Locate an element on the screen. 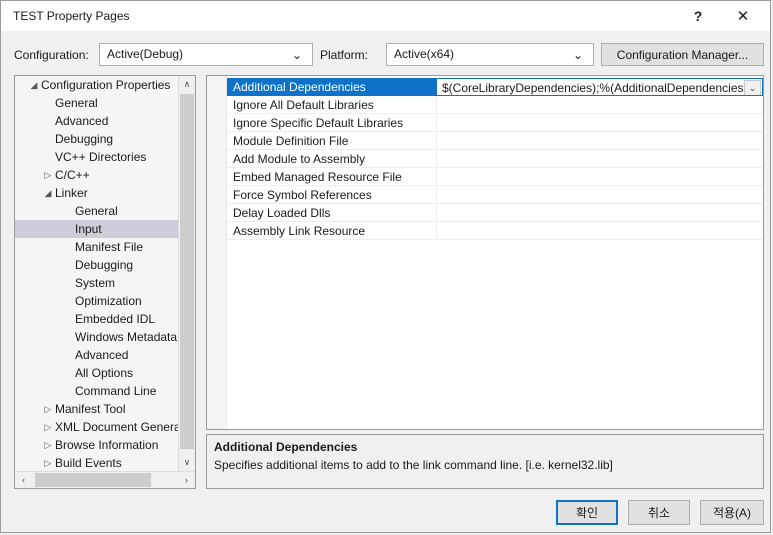 The height and width of the screenshot is (535, 773). tree-vertical-scrollbar: ∧ ∨ is located at coordinates (186, 273).